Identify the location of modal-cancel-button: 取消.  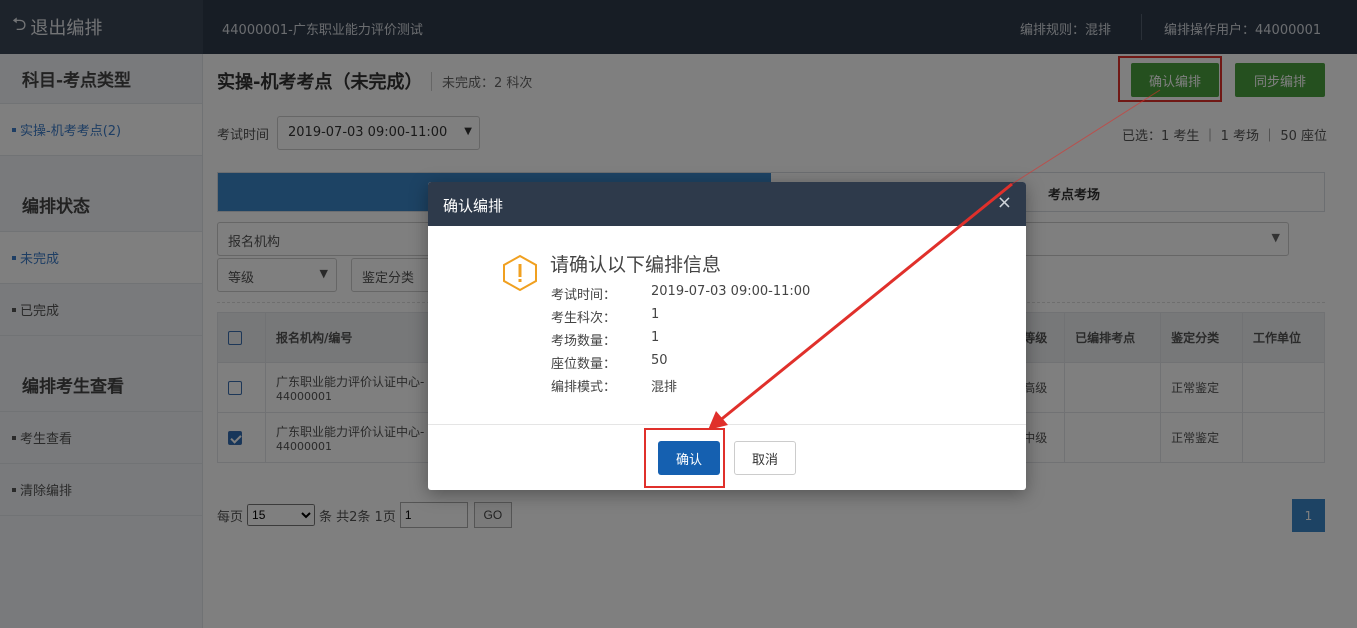
(765, 458).